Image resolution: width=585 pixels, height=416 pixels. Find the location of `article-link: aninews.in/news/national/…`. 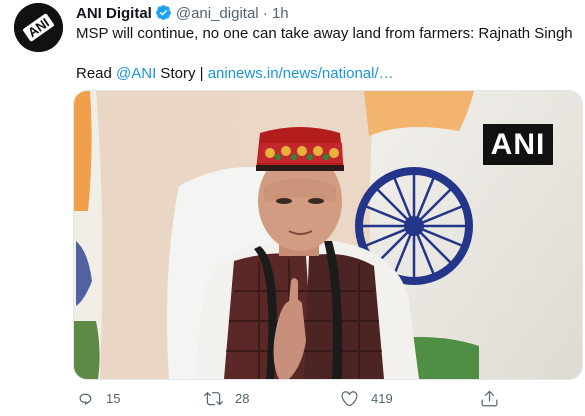

article-link: aninews.in/news/national/… is located at coordinates (301, 73).